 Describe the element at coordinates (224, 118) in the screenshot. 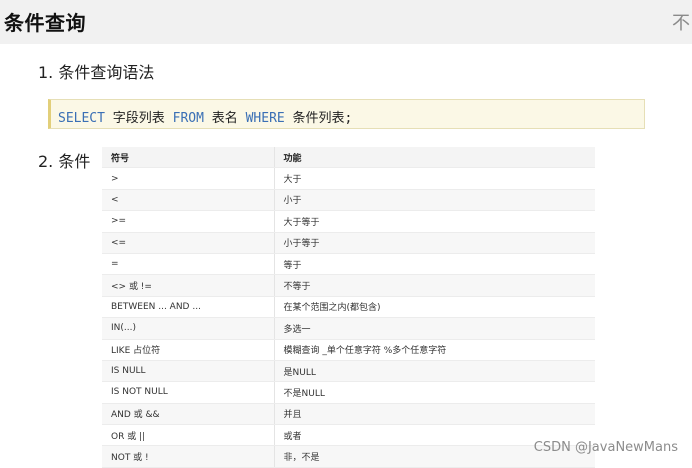

I see `code-table: 表名` at that location.